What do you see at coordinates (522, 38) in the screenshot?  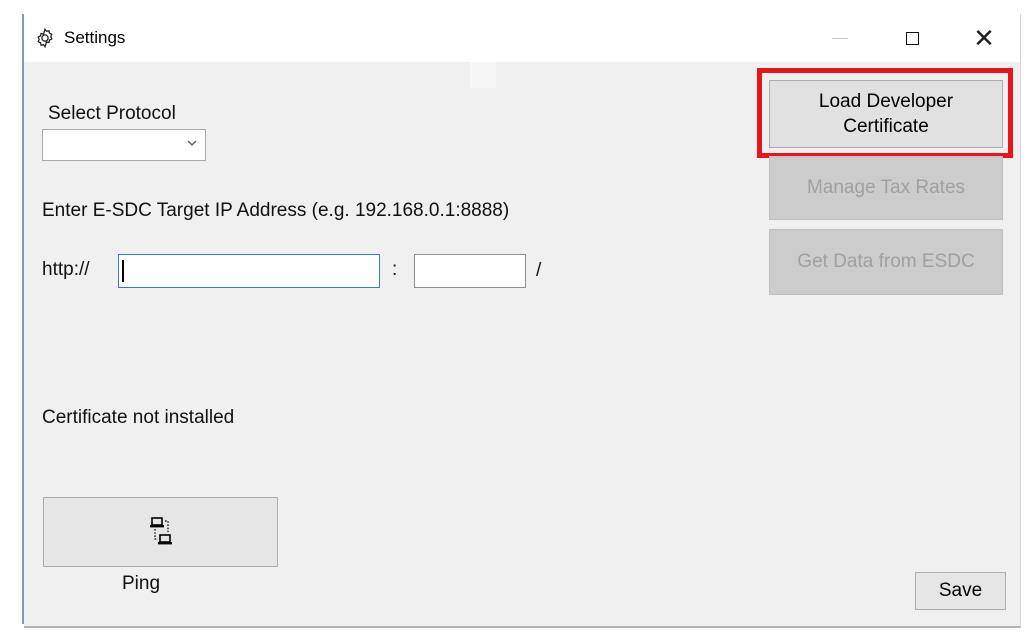 I see `title-bar: Settings ✕` at bounding box center [522, 38].